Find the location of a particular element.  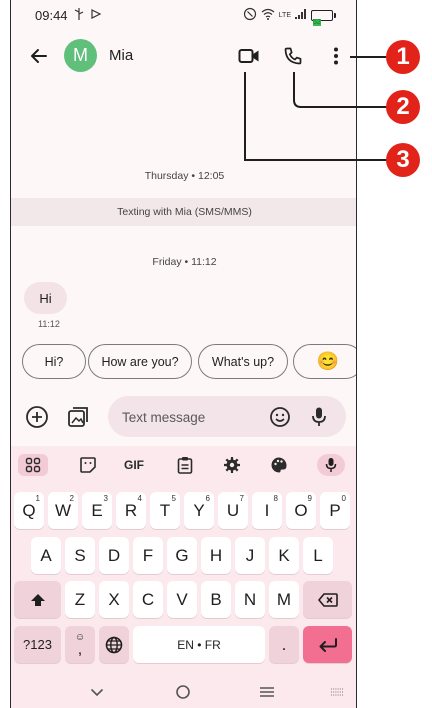

callout-marker-1: 1 is located at coordinates (403, 57).